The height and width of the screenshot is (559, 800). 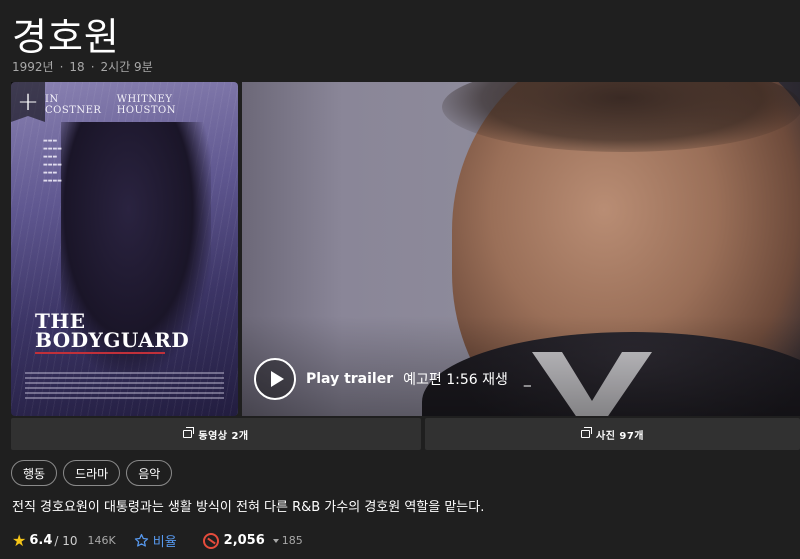 I want to click on genre-chip: 행동, so click(x=34, y=473).